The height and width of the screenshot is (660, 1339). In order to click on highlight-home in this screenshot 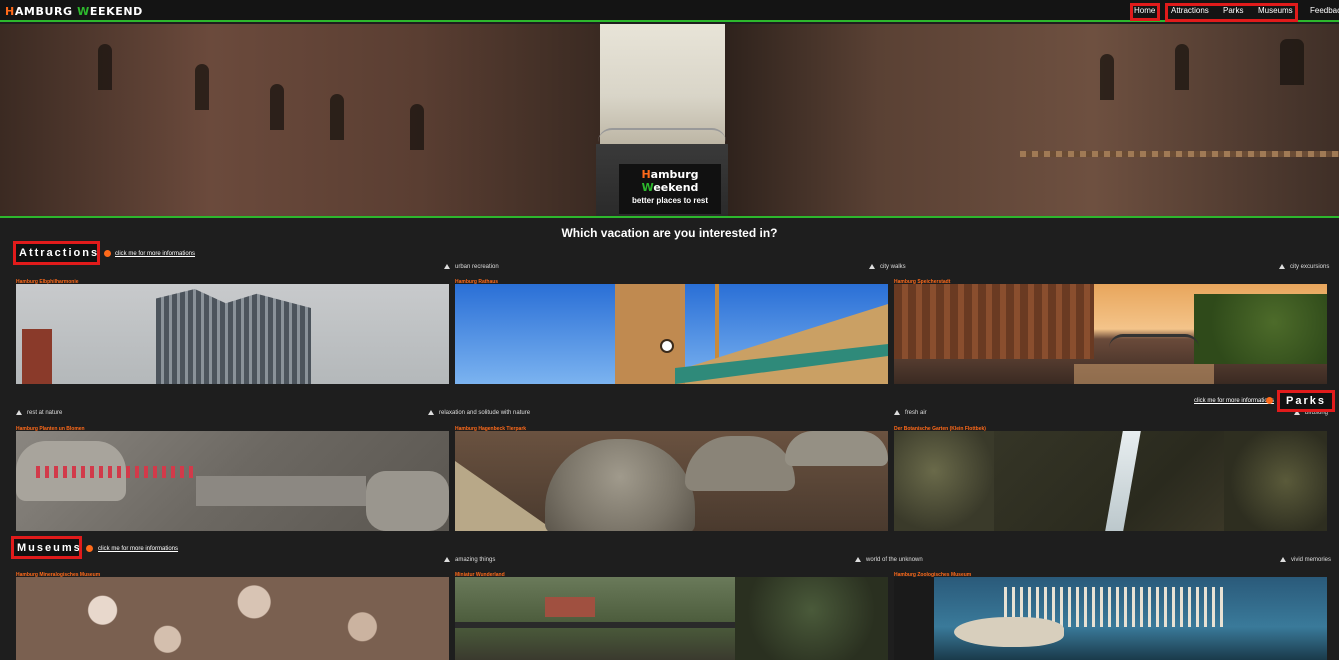, I will do `click(1145, 12)`.